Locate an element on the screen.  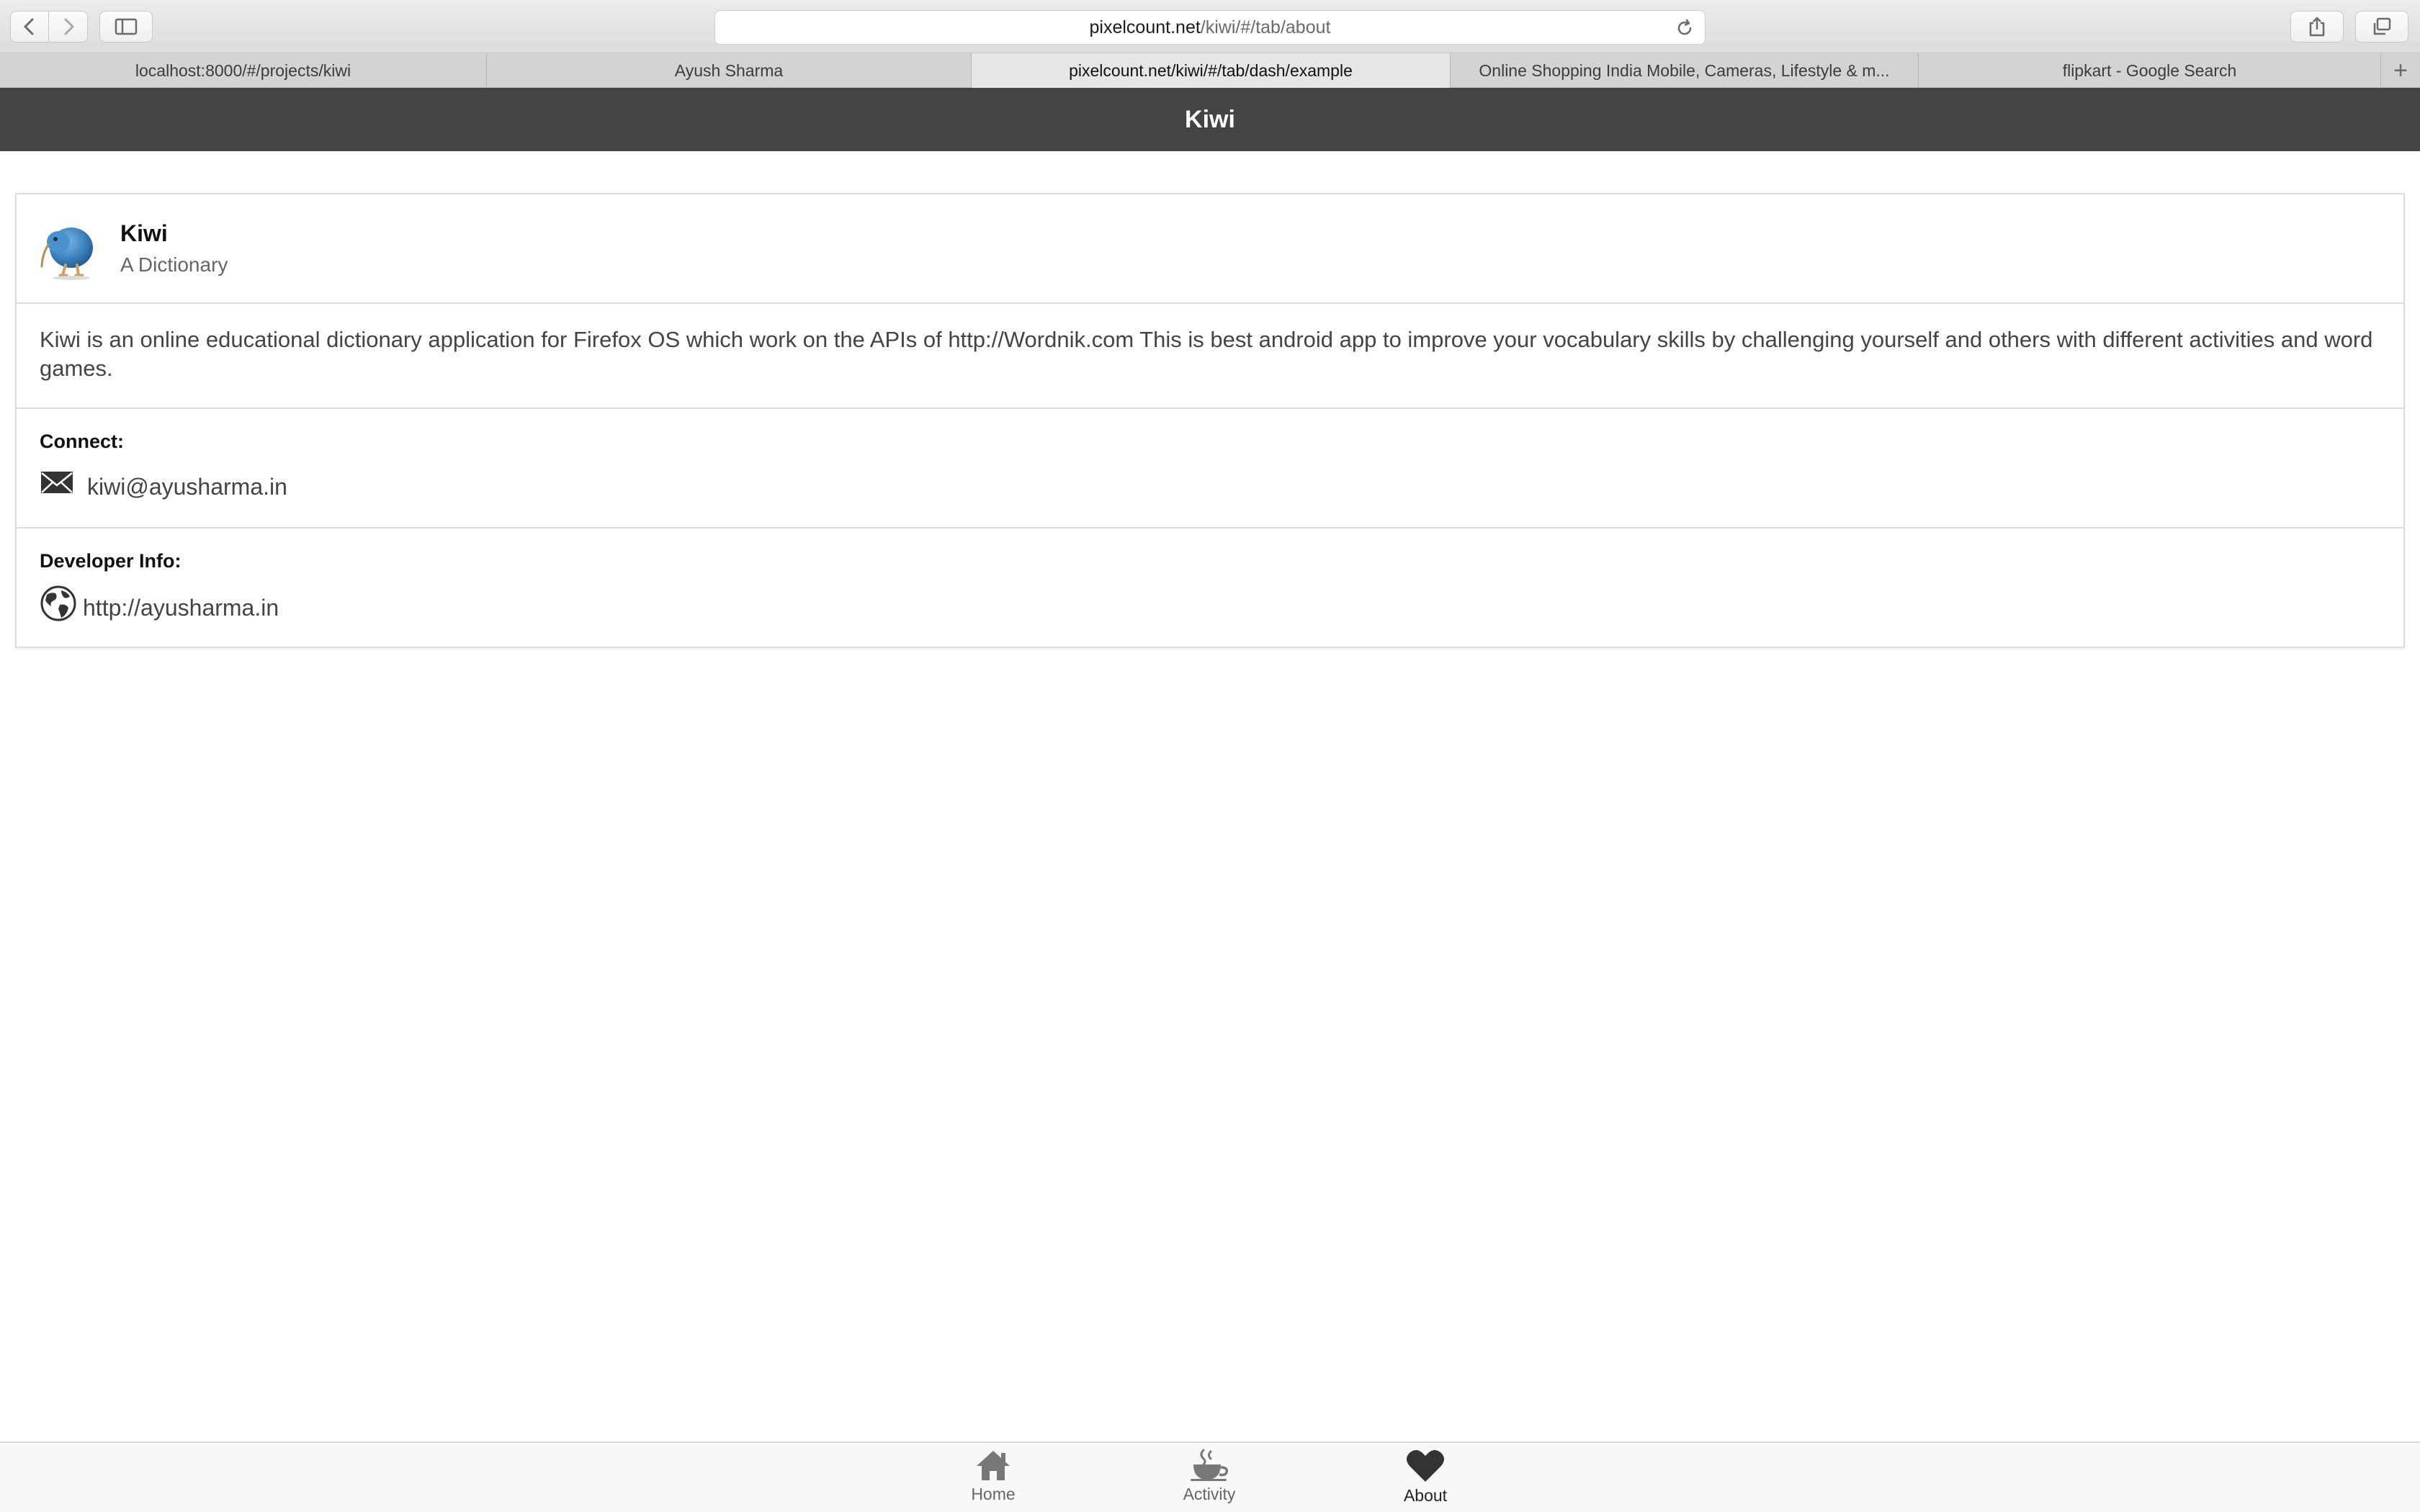
share-icon is located at coordinates (2317, 27).